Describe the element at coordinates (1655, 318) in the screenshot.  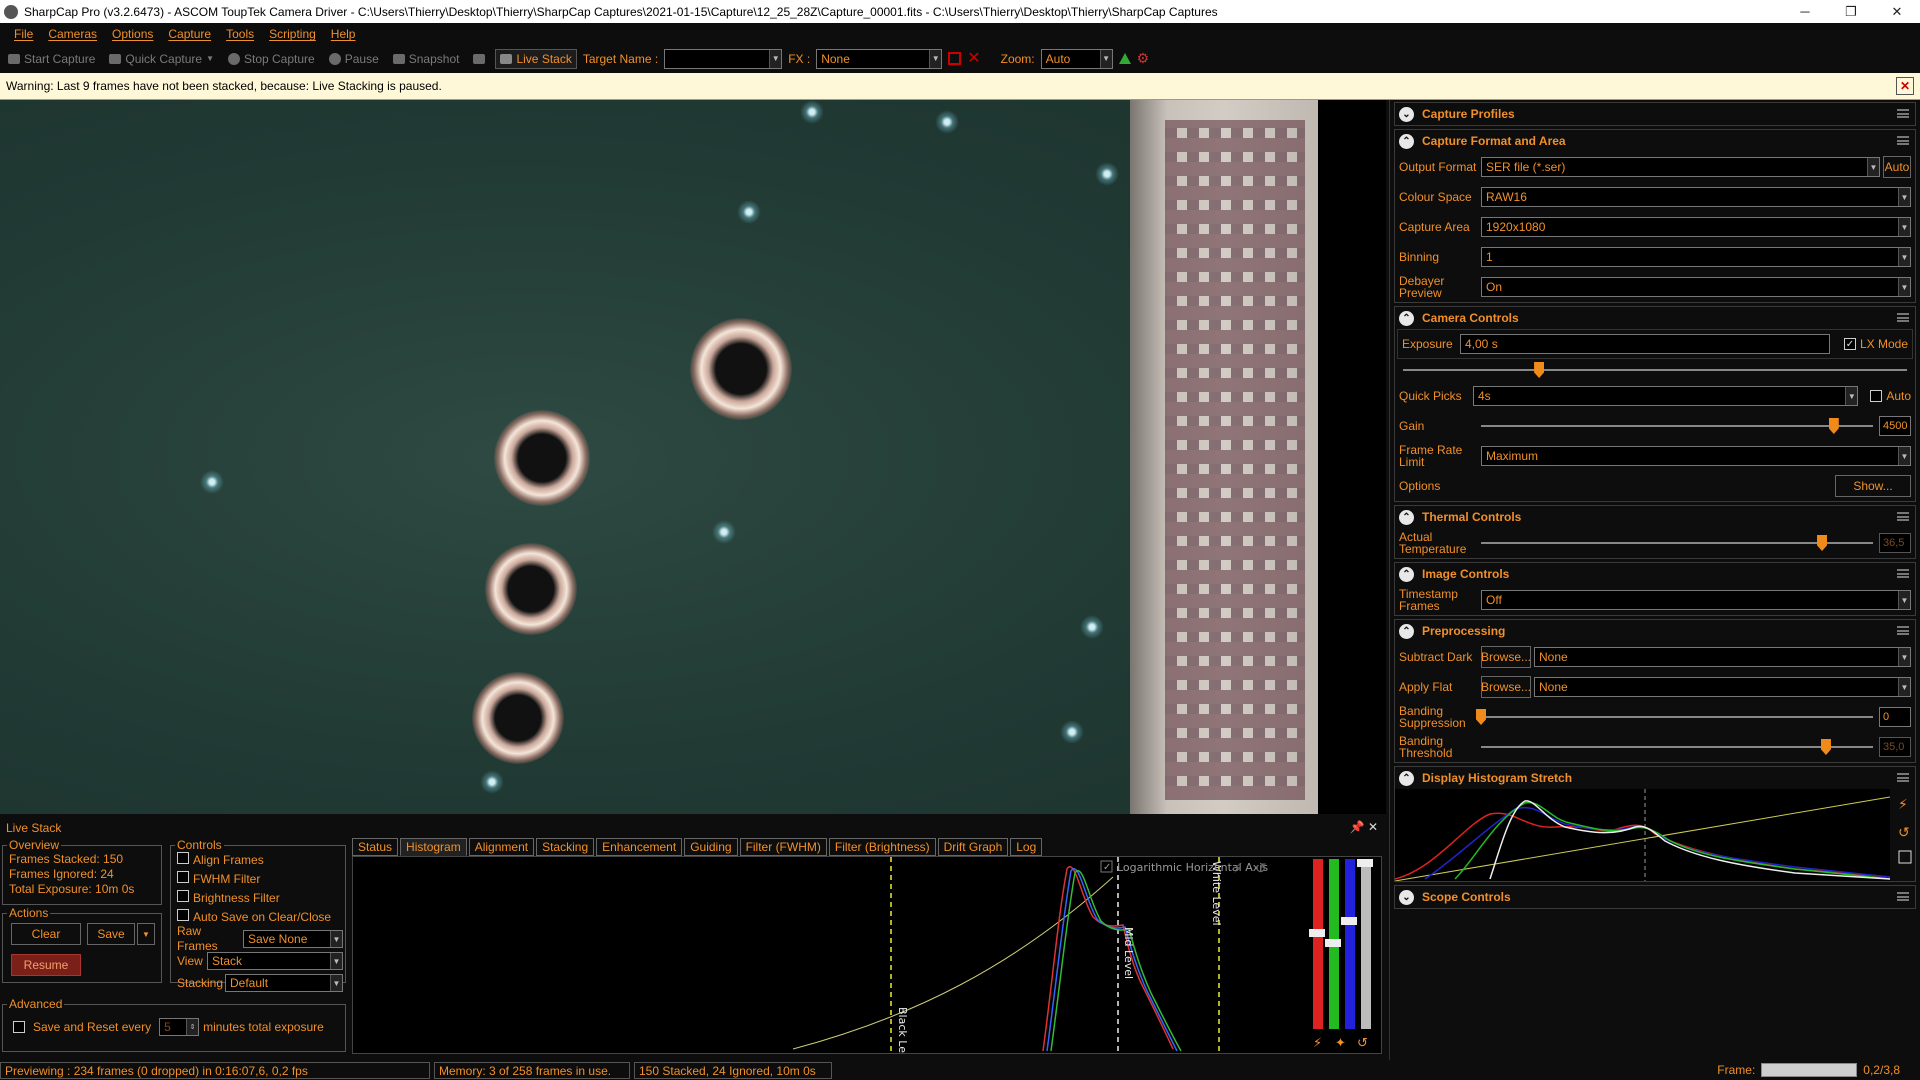
I see `camera-controls-header: ⌃ Camera Controls` at that location.